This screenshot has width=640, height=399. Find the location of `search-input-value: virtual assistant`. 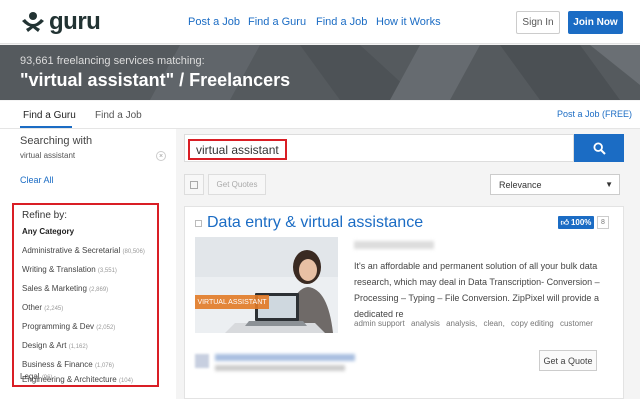

search-input-value: virtual assistant is located at coordinates (237, 149).